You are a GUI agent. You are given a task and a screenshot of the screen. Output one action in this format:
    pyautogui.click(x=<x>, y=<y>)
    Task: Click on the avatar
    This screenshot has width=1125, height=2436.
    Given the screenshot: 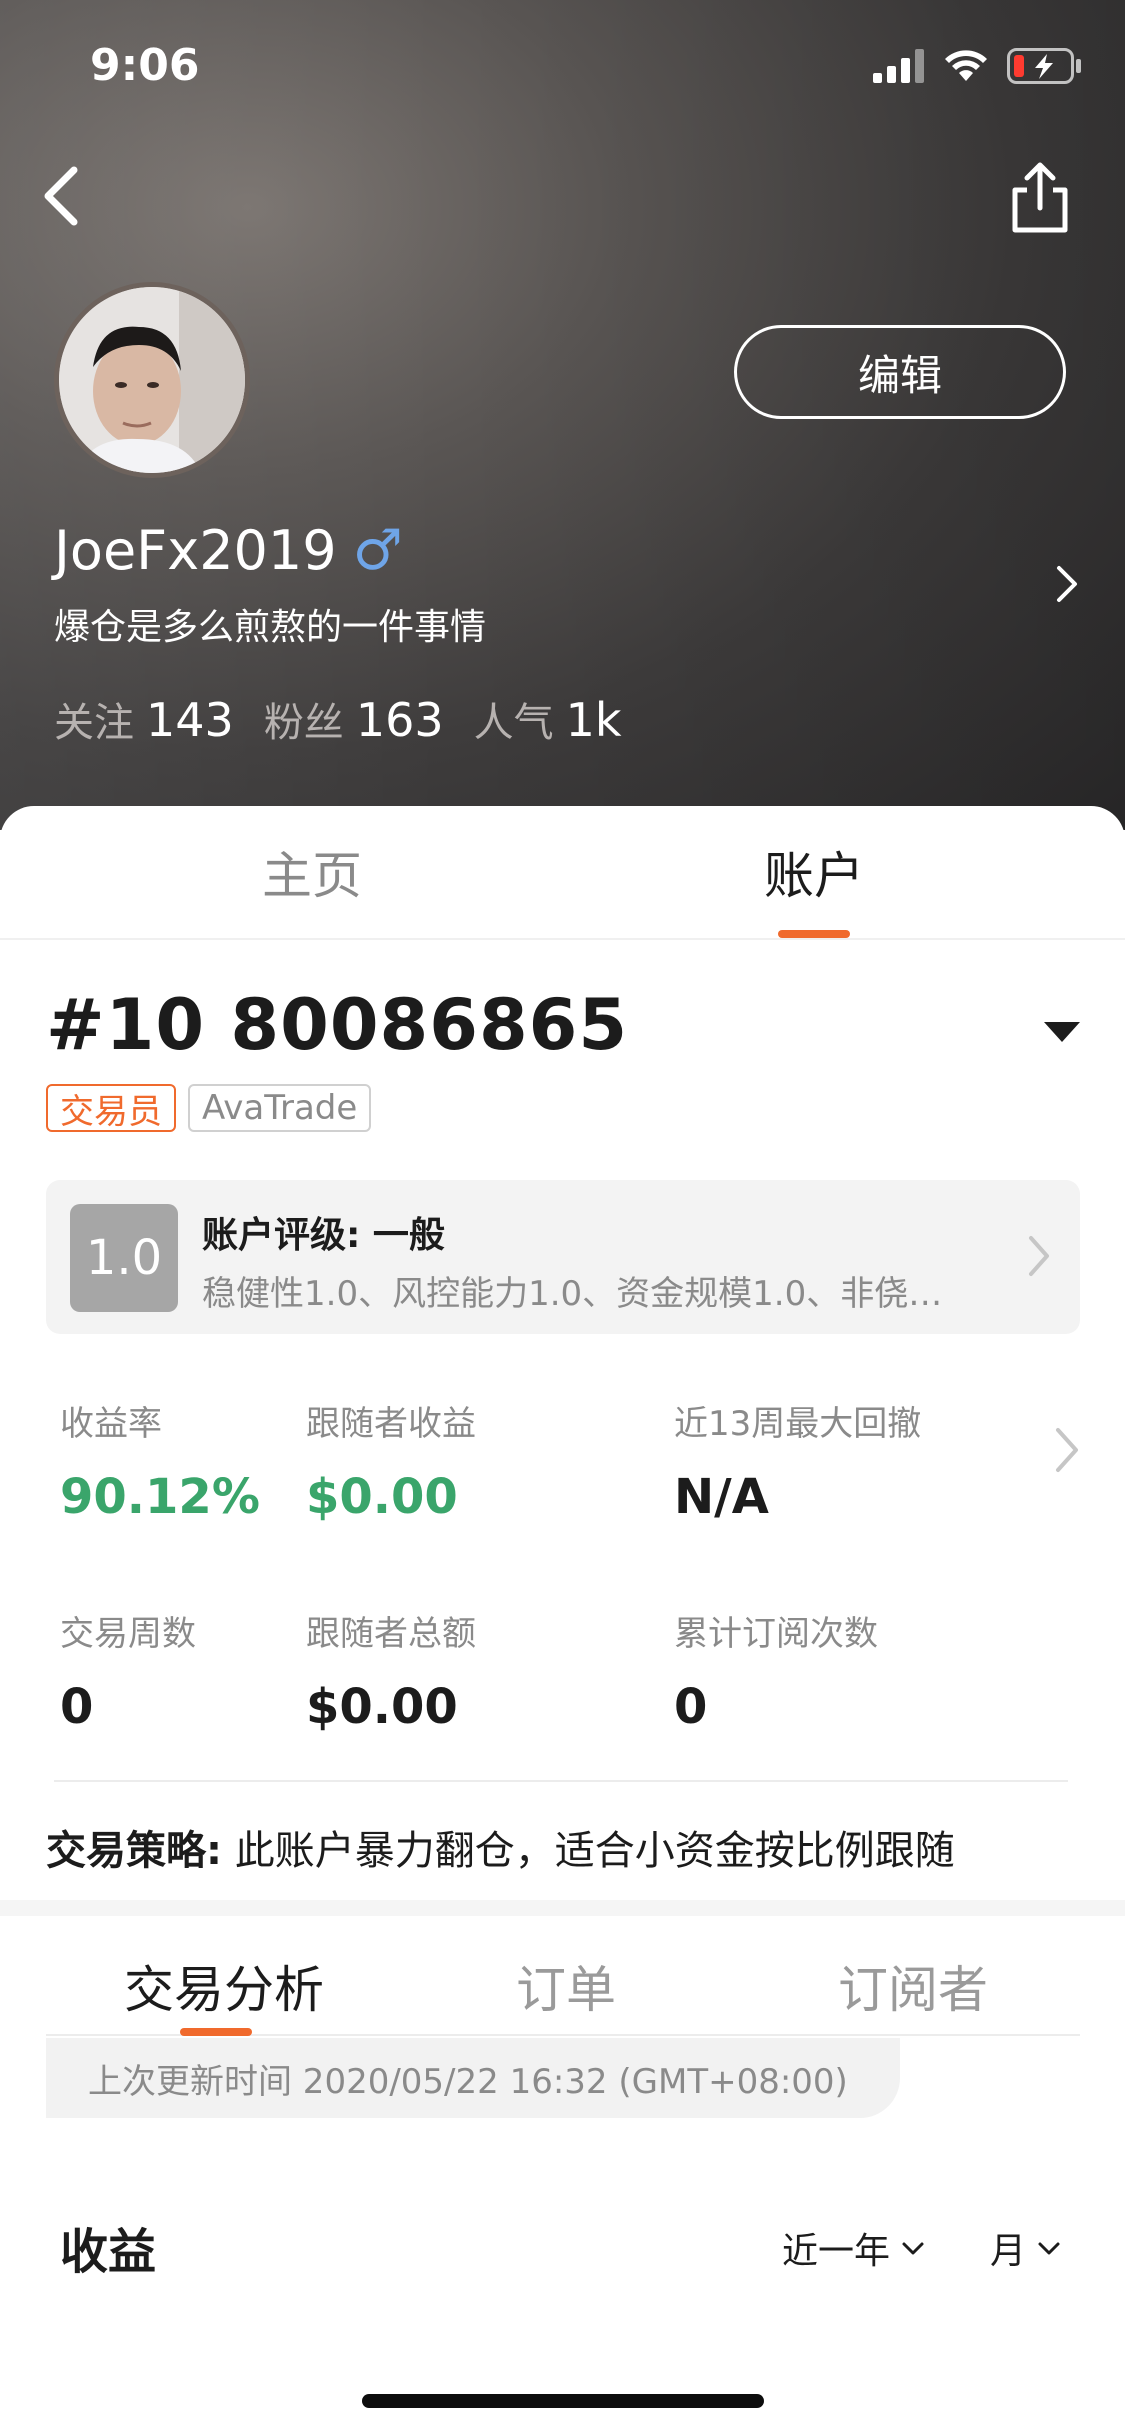 What is the action you would take?
    pyautogui.click(x=152, y=380)
    